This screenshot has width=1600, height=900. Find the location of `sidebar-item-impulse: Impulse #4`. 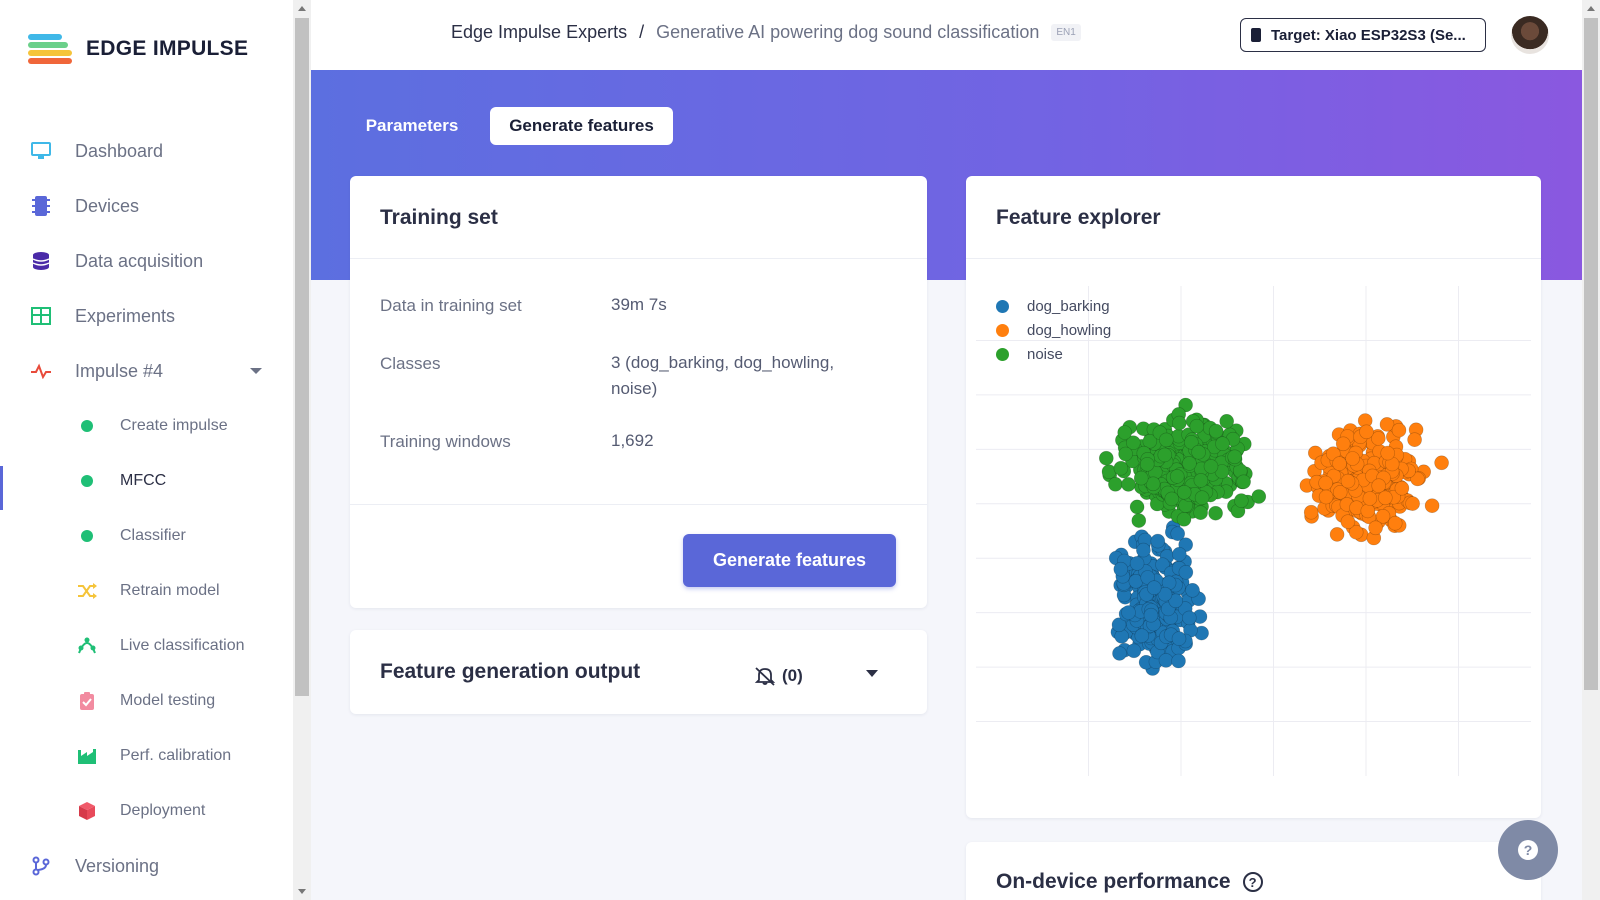

sidebar-item-impulse: Impulse #4 is located at coordinates (146, 371).